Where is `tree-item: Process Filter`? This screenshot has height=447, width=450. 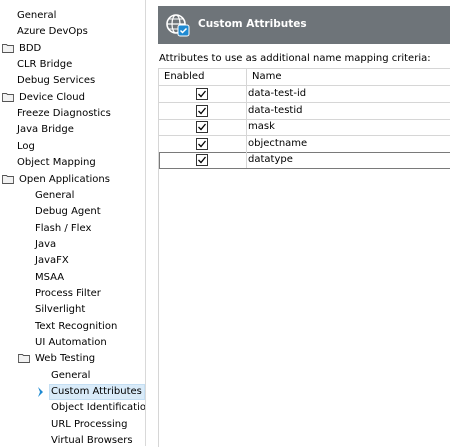 tree-item: Process Filter is located at coordinates (72, 294).